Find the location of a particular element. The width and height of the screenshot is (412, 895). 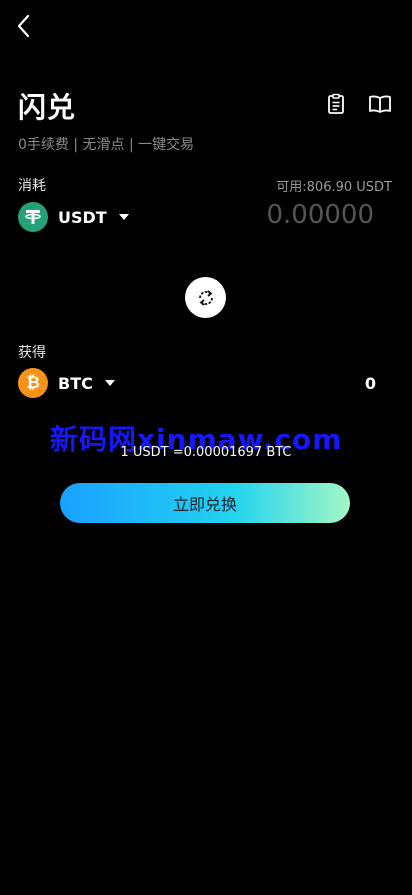

swap-arrows-icon is located at coordinates (205, 297).